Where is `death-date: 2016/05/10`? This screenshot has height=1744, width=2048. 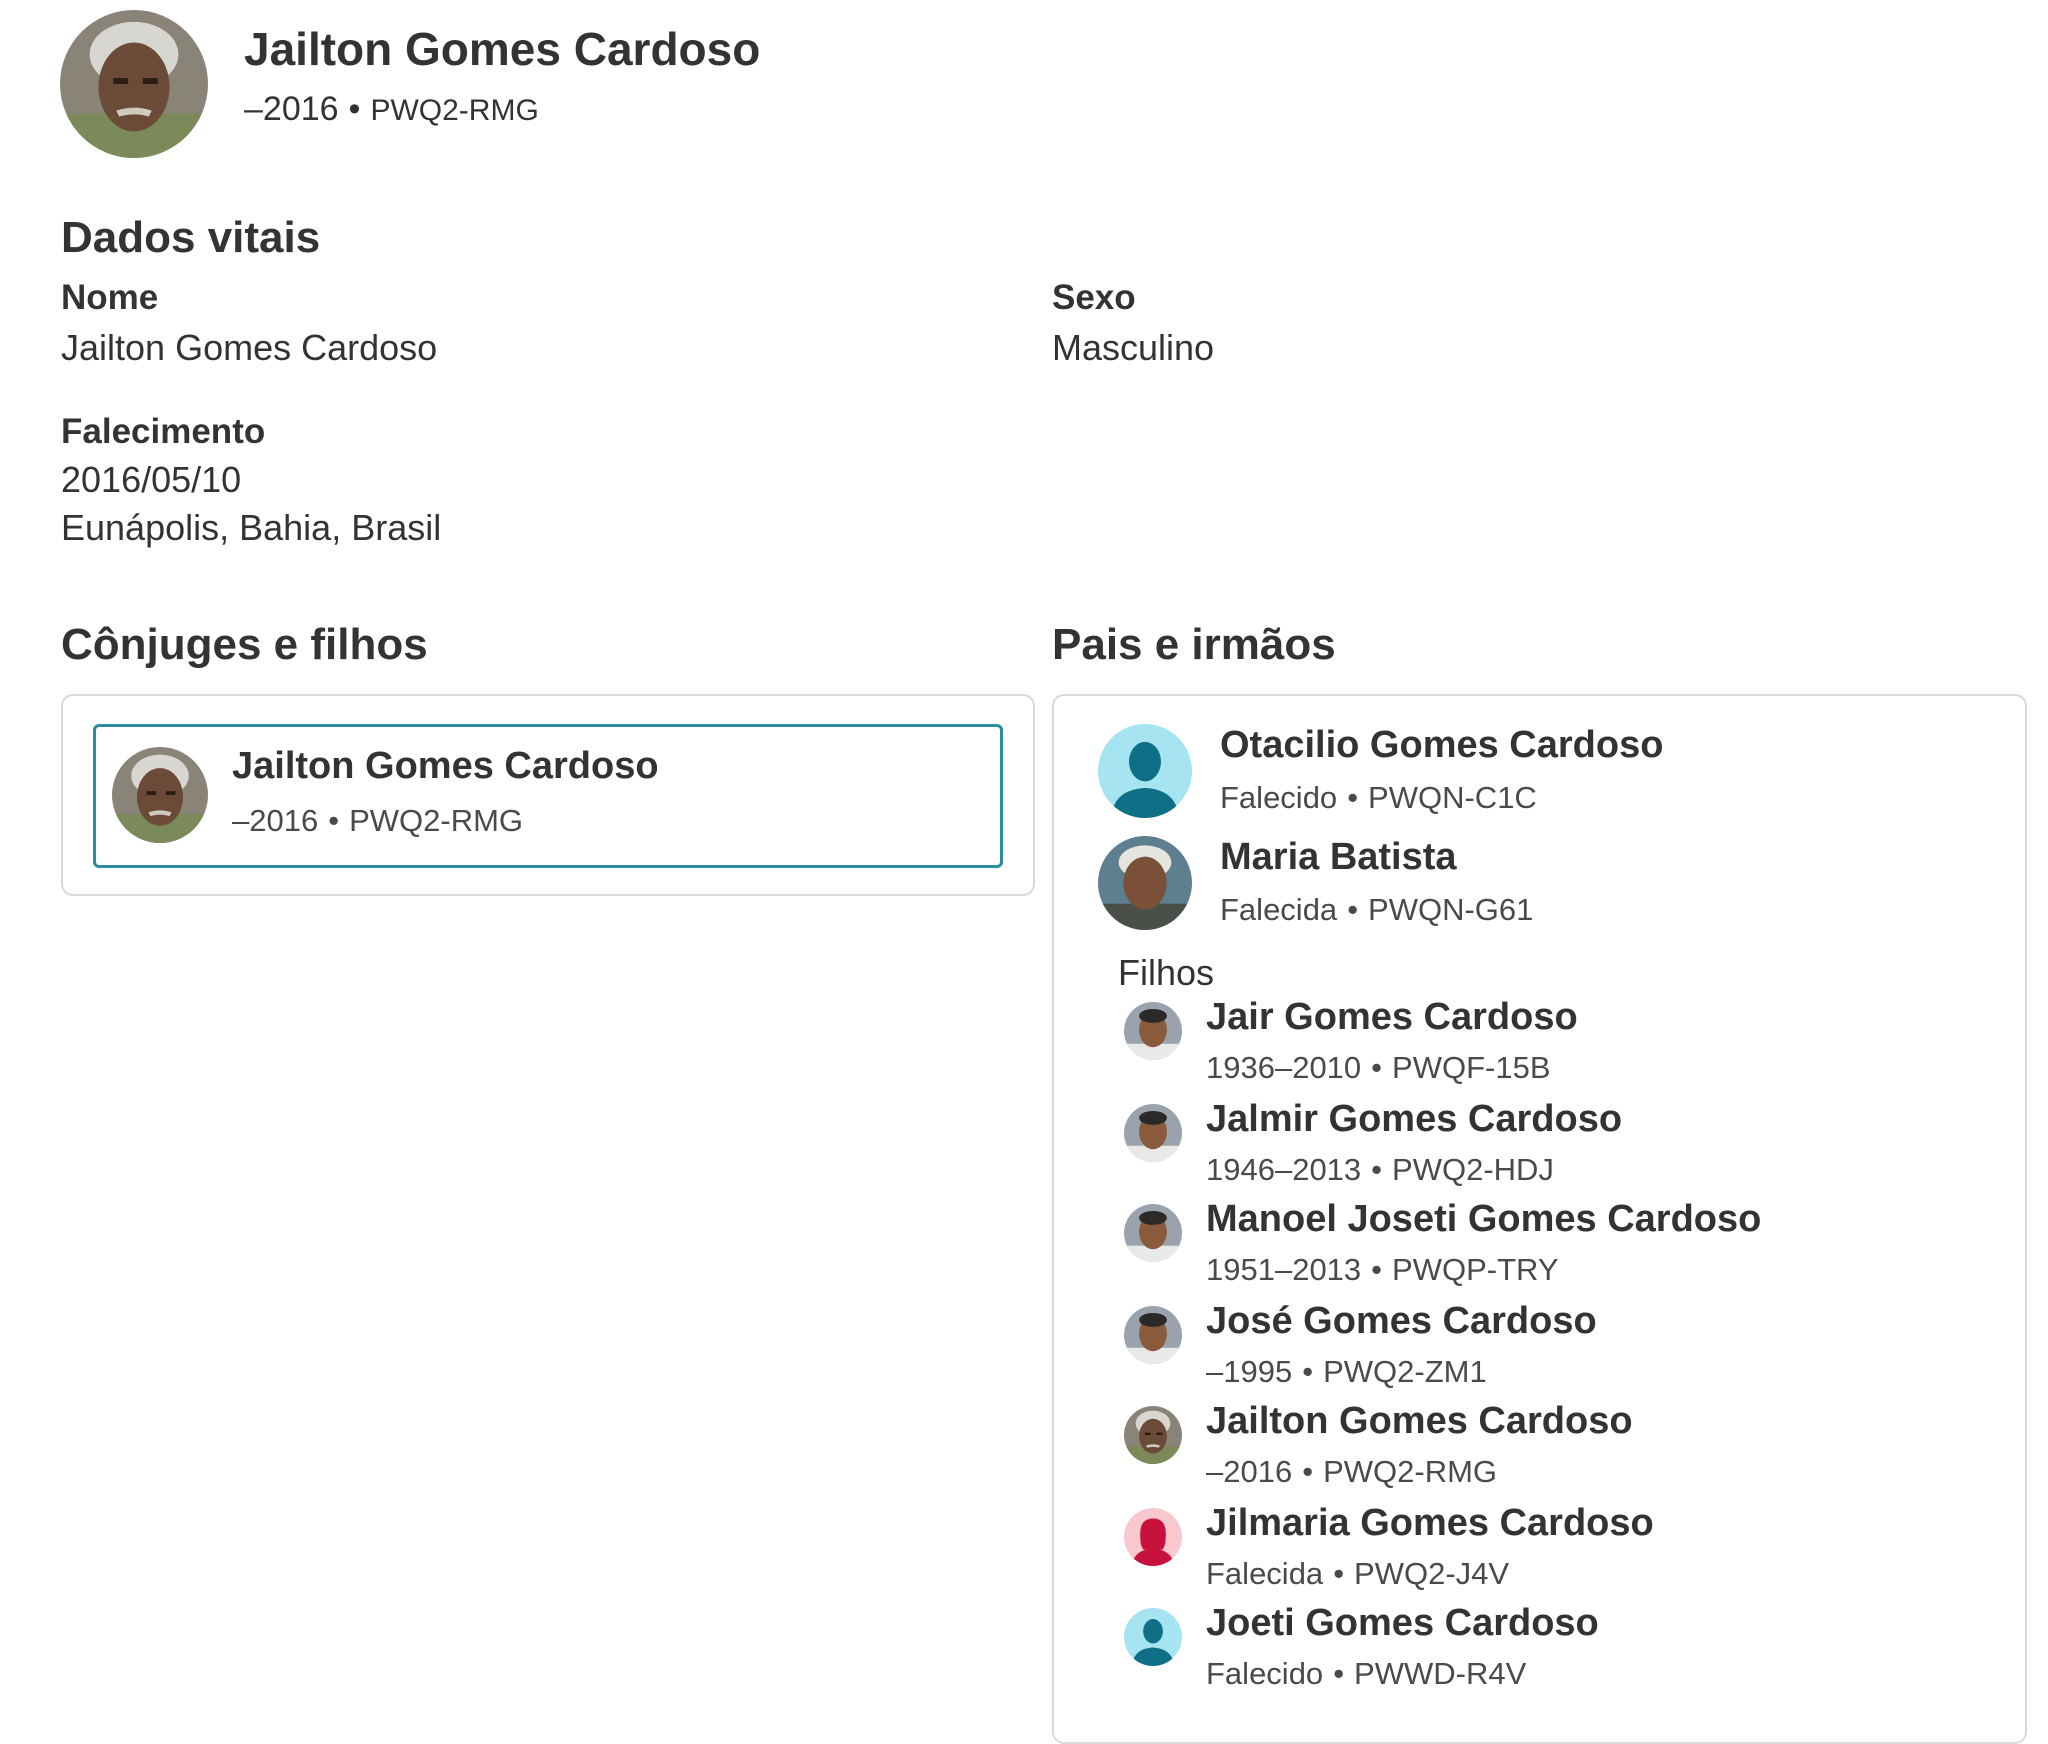
death-date: 2016/05/10 is located at coordinates (151, 479).